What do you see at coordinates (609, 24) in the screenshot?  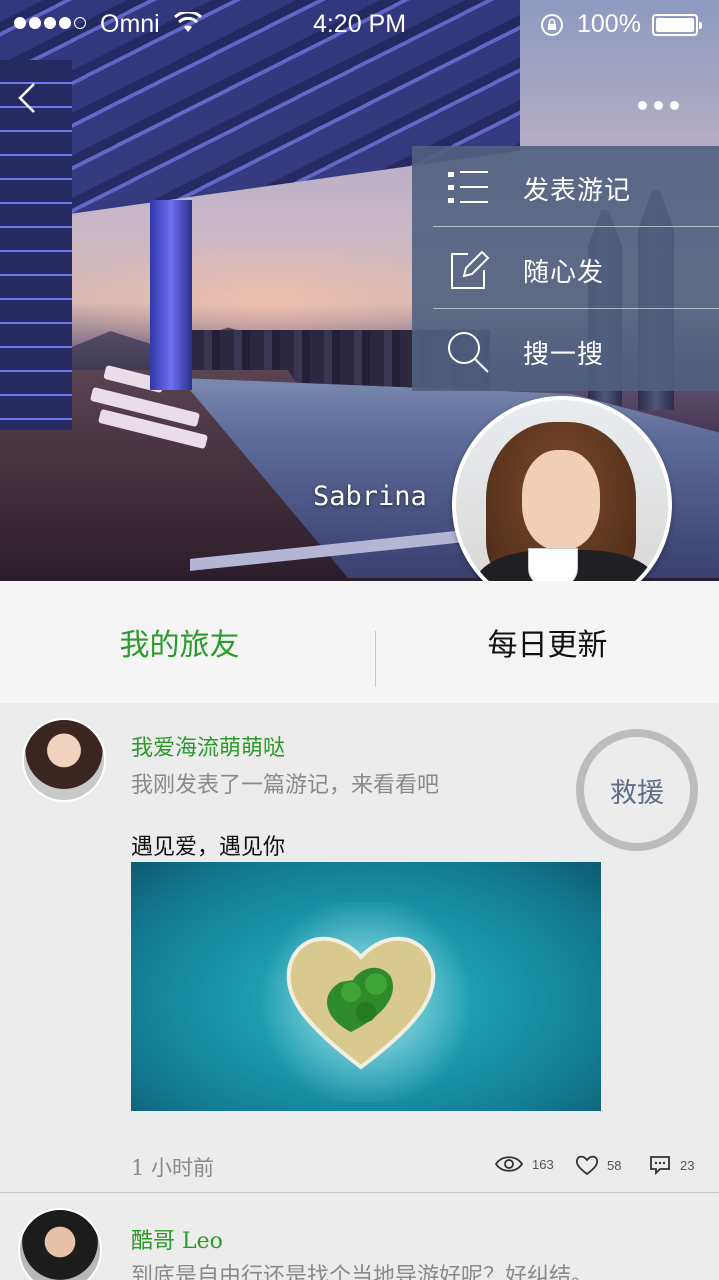 I see `battery-percent: 100%` at bounding box center [609, 24].